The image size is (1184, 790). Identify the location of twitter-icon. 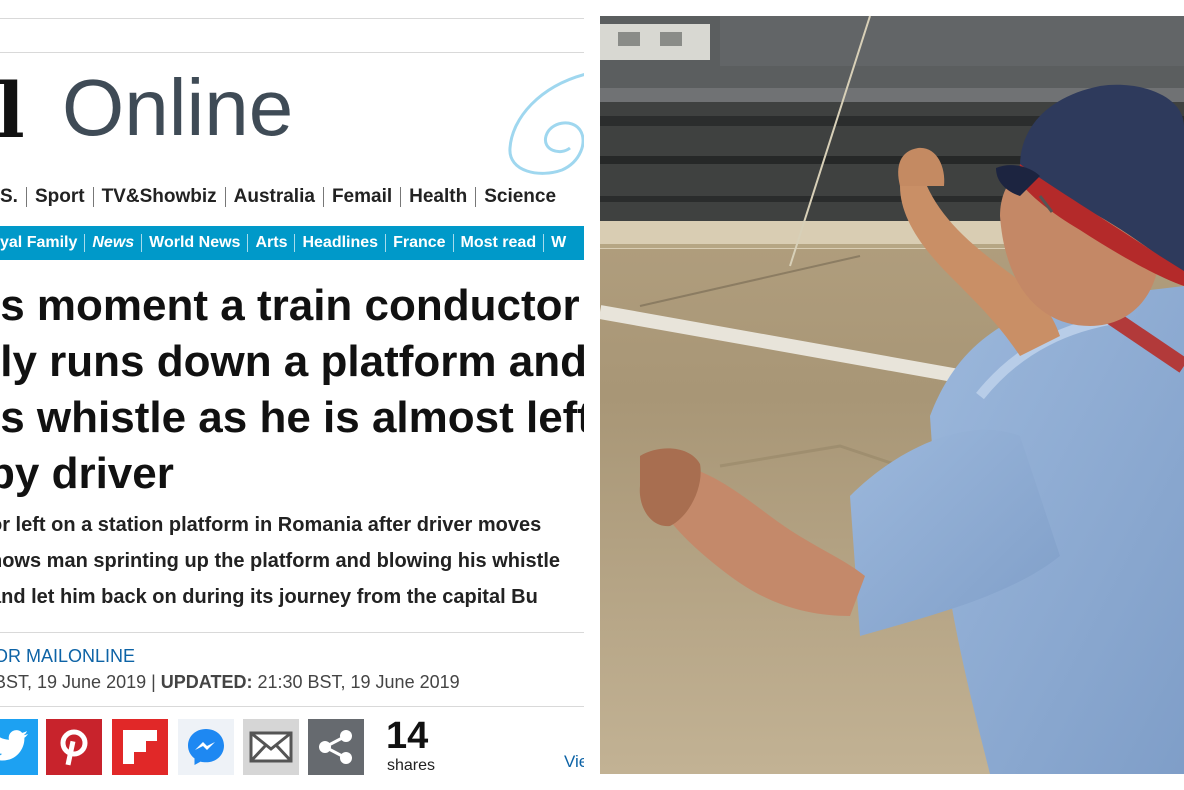
(14, 745).